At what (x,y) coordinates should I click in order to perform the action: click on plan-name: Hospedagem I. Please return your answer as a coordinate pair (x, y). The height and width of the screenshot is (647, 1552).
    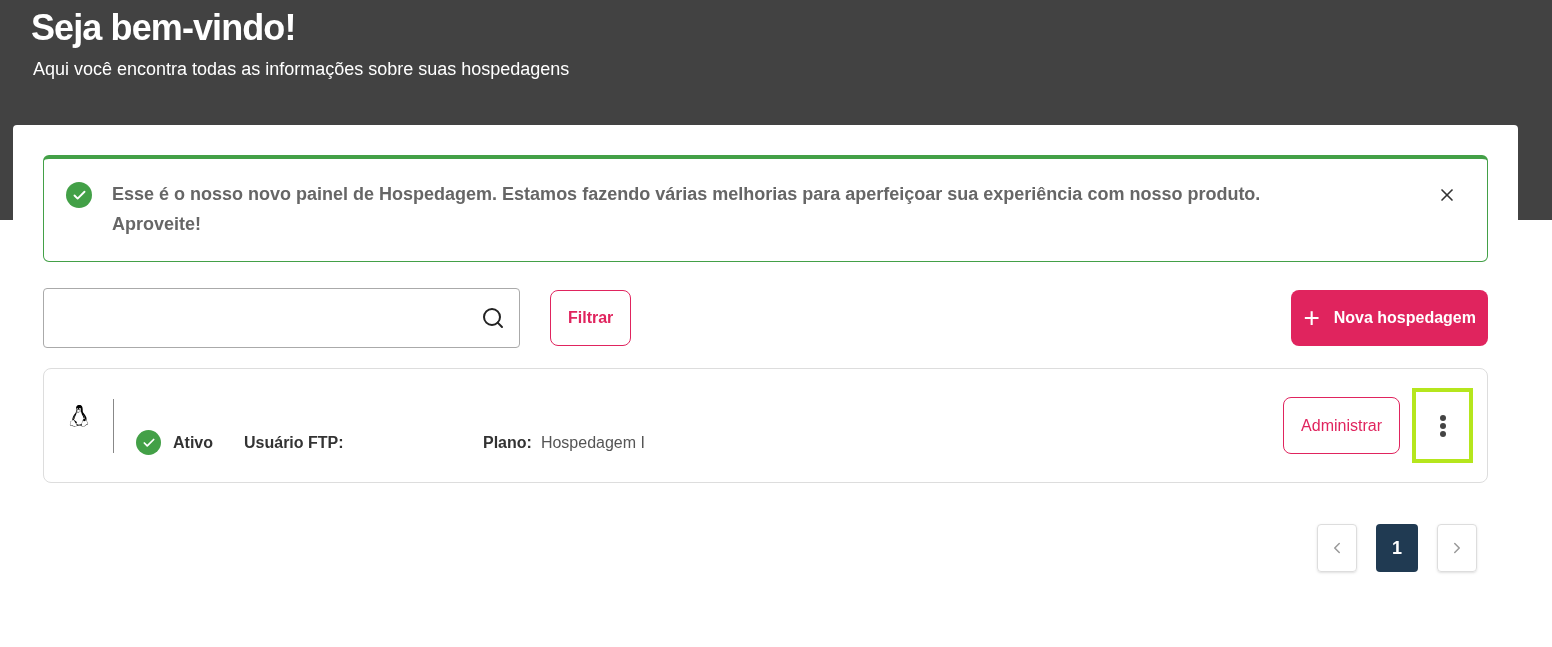
    Looking at the image, I should click on (592, 442).